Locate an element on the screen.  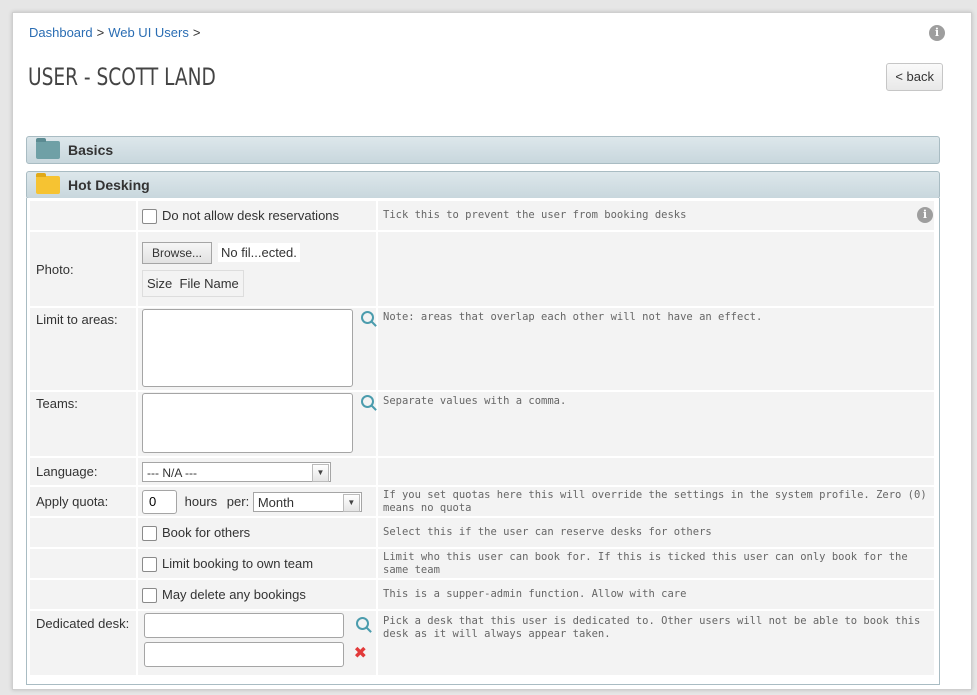
basics-panel-header: Basics is located at coordinates (483, 150).